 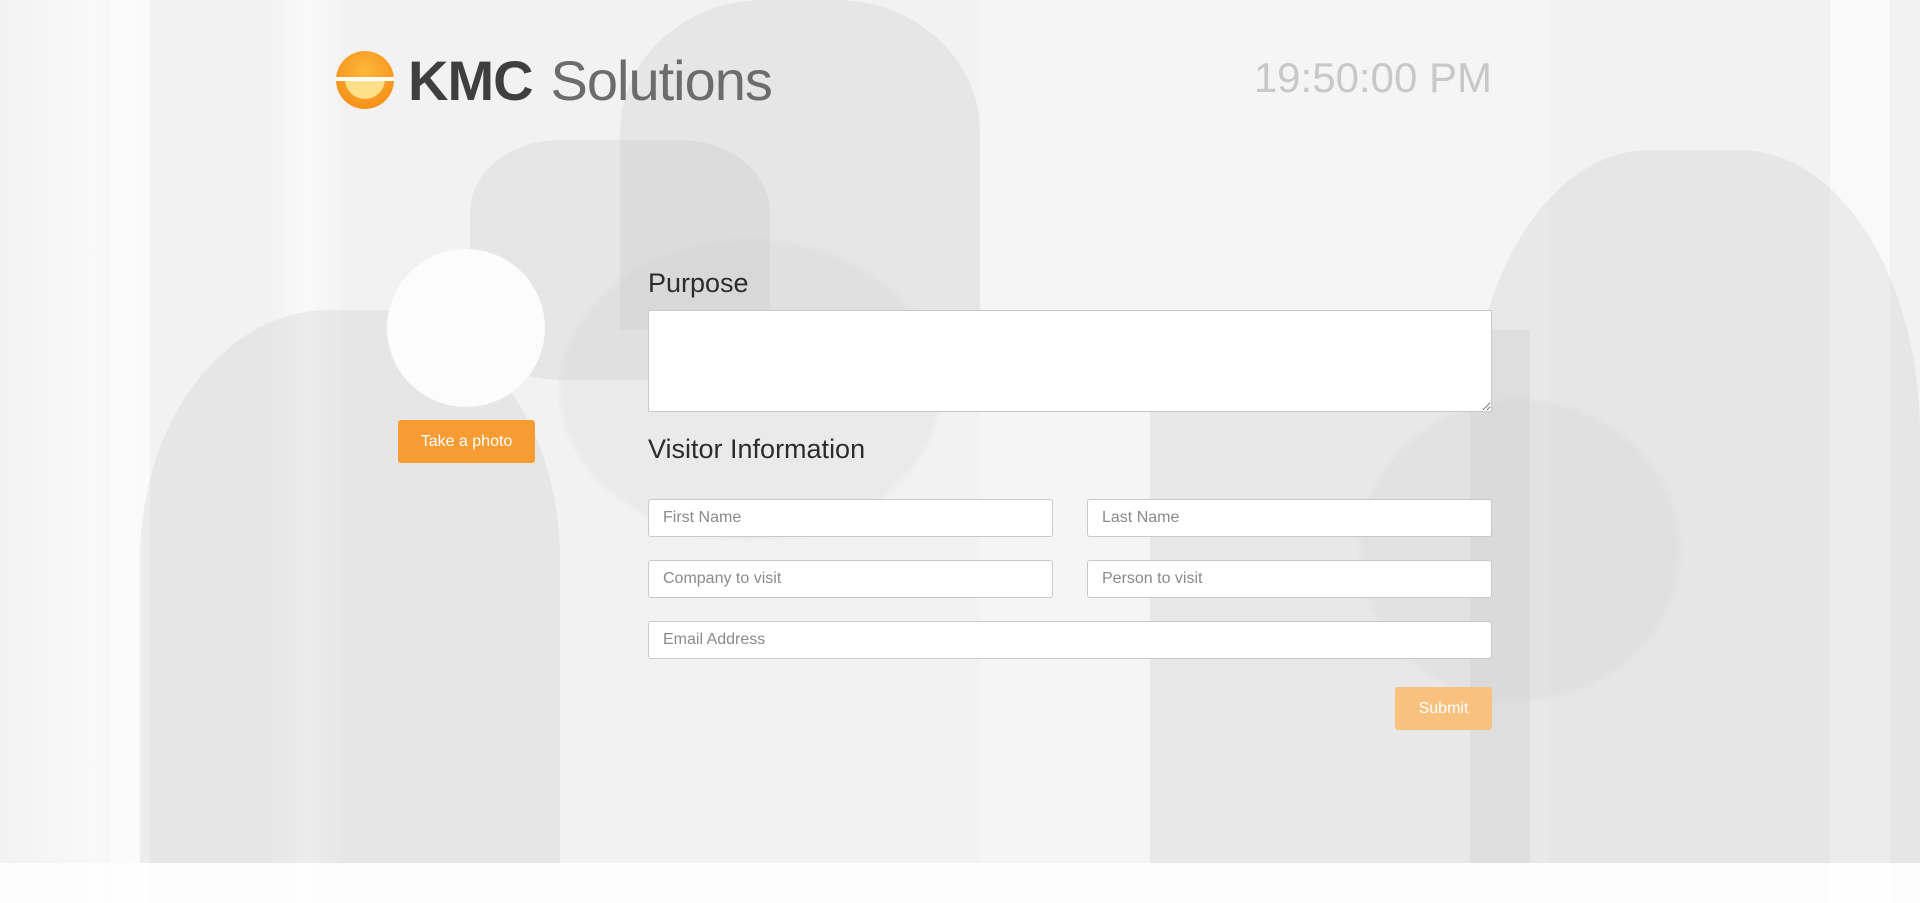 I want to click on clock: 19:50:00 PM, so click(x=1372, y=77).